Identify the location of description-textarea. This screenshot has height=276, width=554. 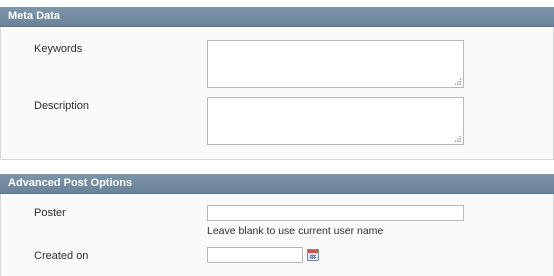
(335, 121).